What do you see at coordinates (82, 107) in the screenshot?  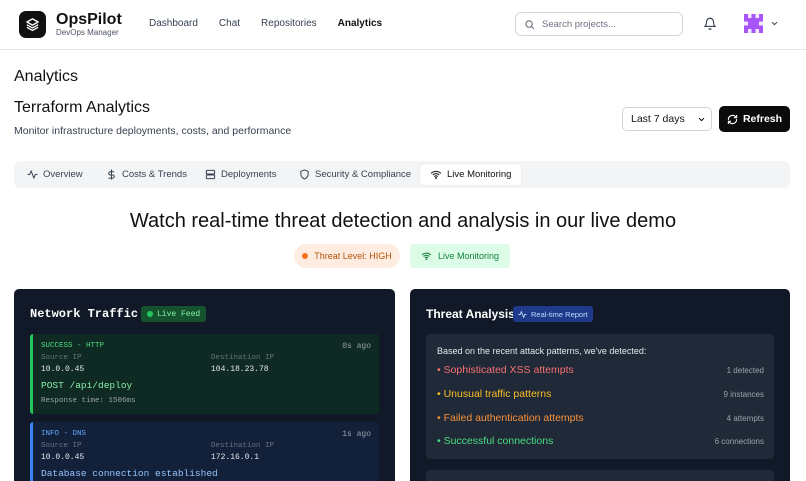 I see `section-title: Terraform Analytics` at bounding box center [82, 107].